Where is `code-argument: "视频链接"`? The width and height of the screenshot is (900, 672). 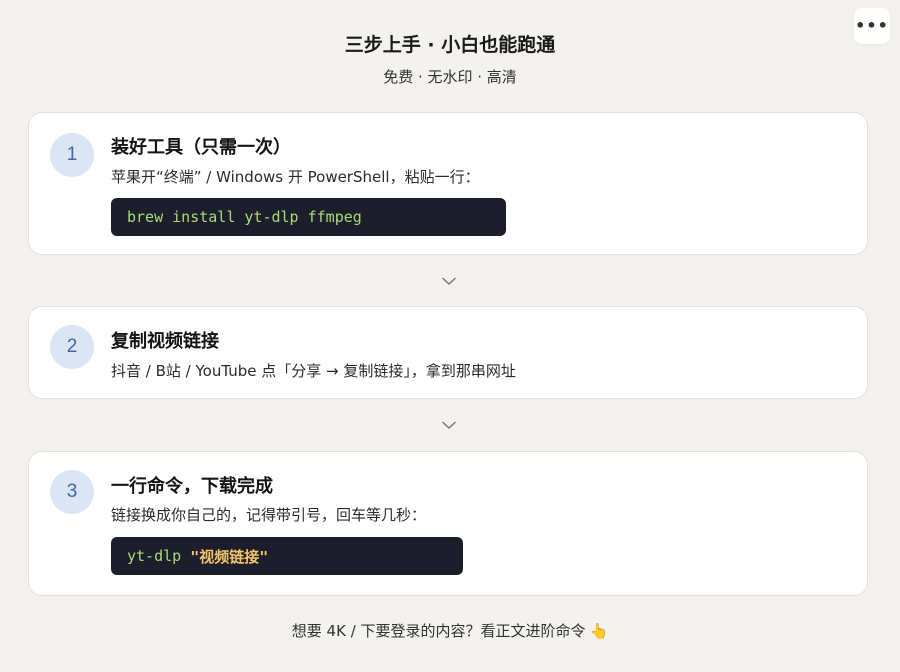 code-argument: "视频链接" is located at coordinates (229, 556).